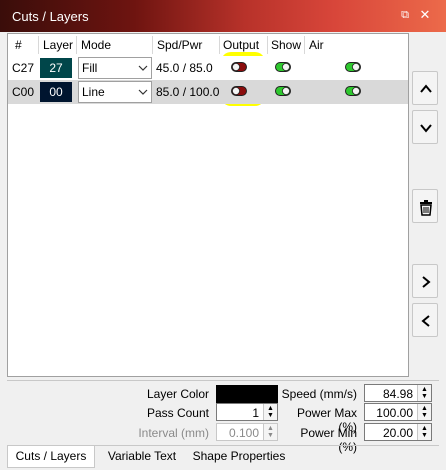 The width and height of the screenshot is (446, 470). I want to click on tab-shape-properties: Shape Properties, so click(239, 456).